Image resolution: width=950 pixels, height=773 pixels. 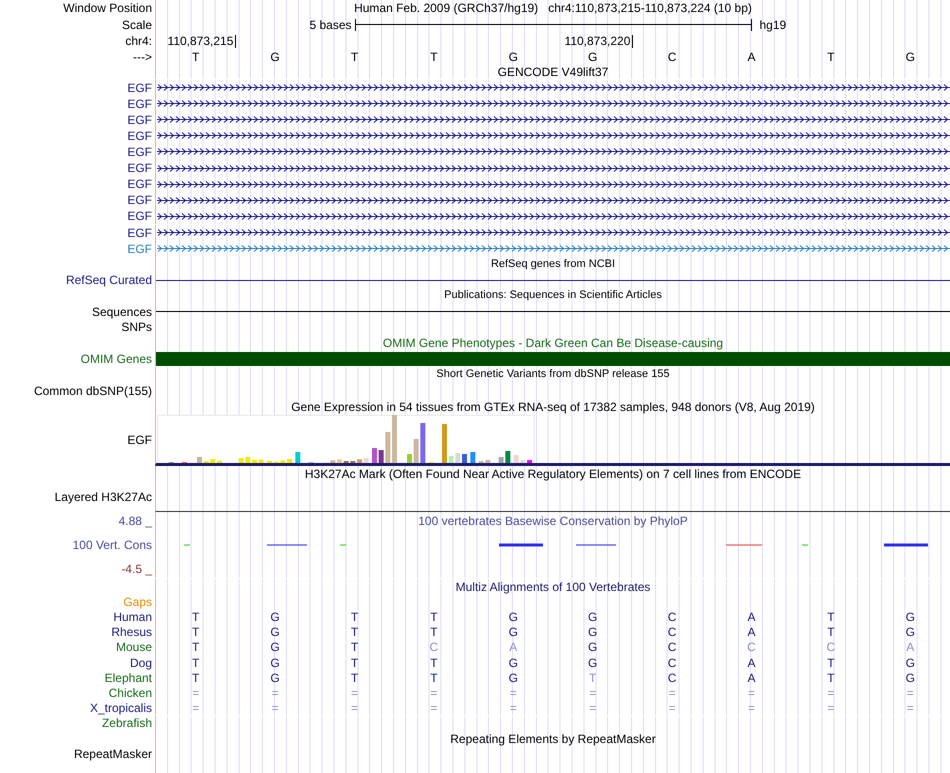 I want to click on track-label: SNPs, so click(x=136, y=327).